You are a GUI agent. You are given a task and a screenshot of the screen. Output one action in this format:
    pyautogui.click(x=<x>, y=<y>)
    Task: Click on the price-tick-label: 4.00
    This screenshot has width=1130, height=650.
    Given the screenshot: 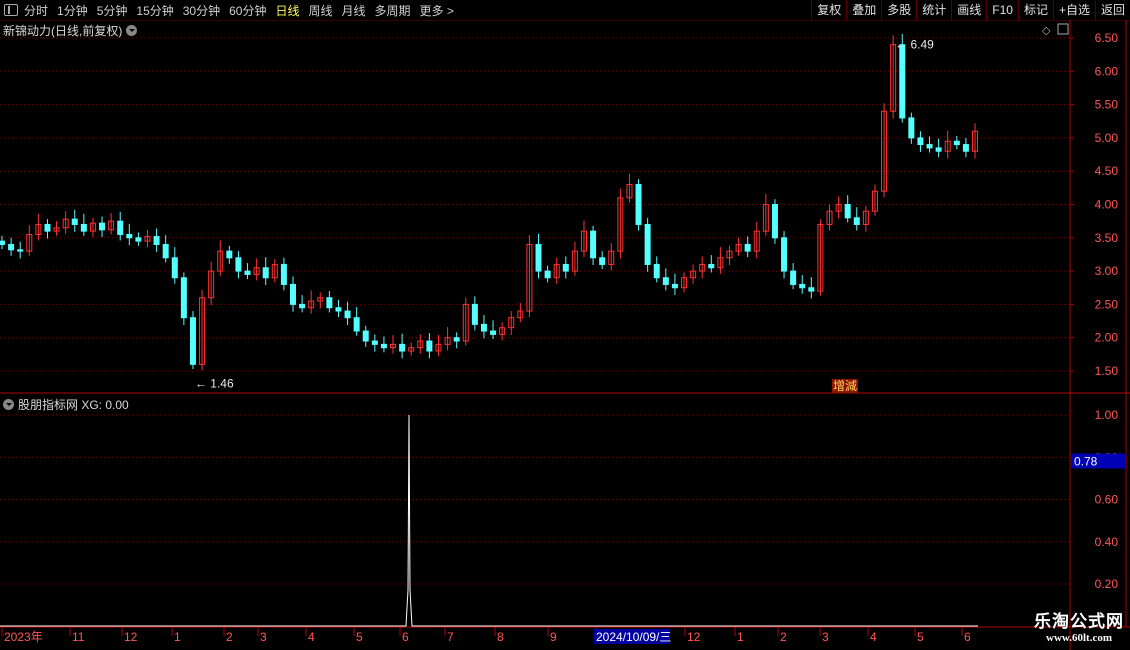 What is the action you would take?
    pyautogui.click(x=1107, y=205)
    